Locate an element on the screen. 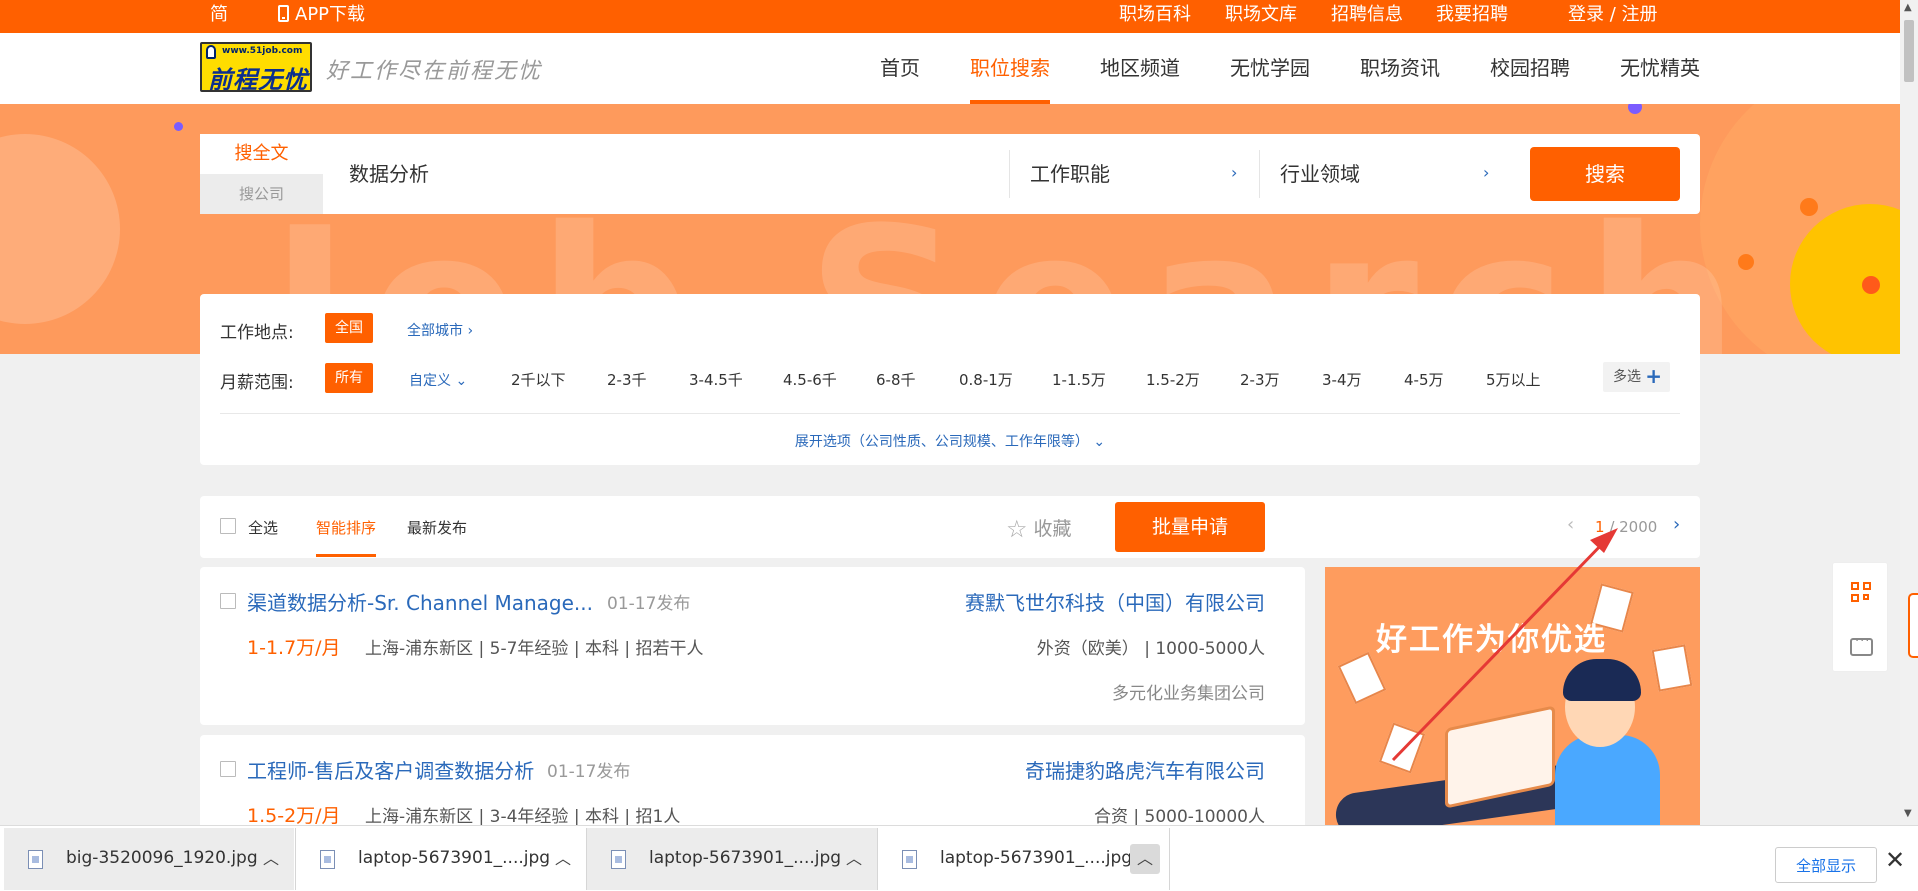 Image resolution: width=1918 pixels, height=891 pixels. nav-campus: 校园招聘 is located at coordinates (1530, 68).